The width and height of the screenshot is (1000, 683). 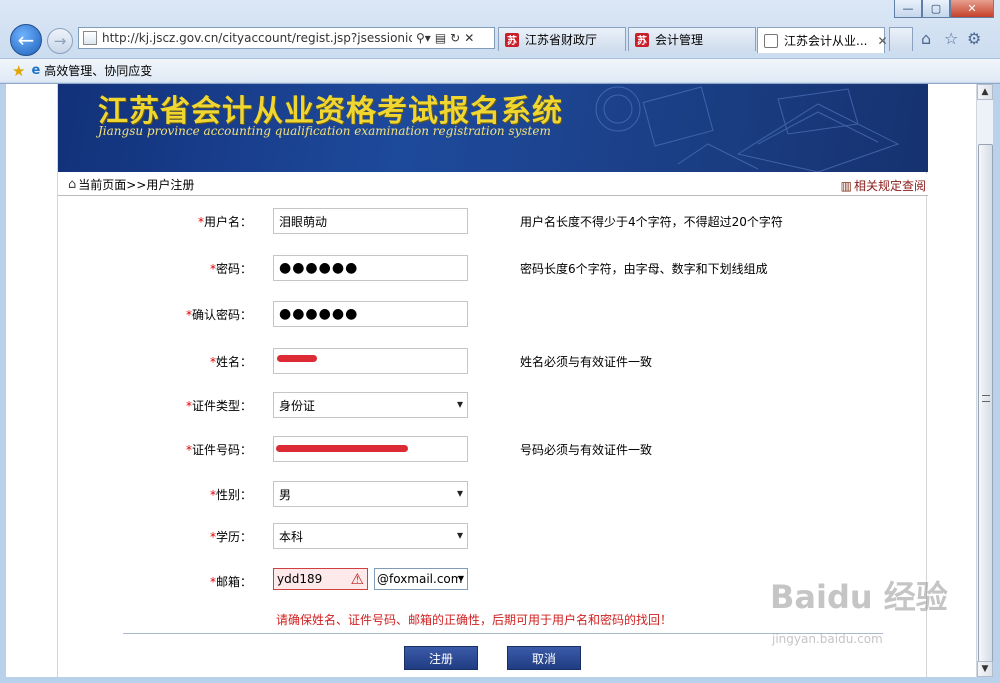 I want to click on register-button: 注册, so click(x=441, y=658).